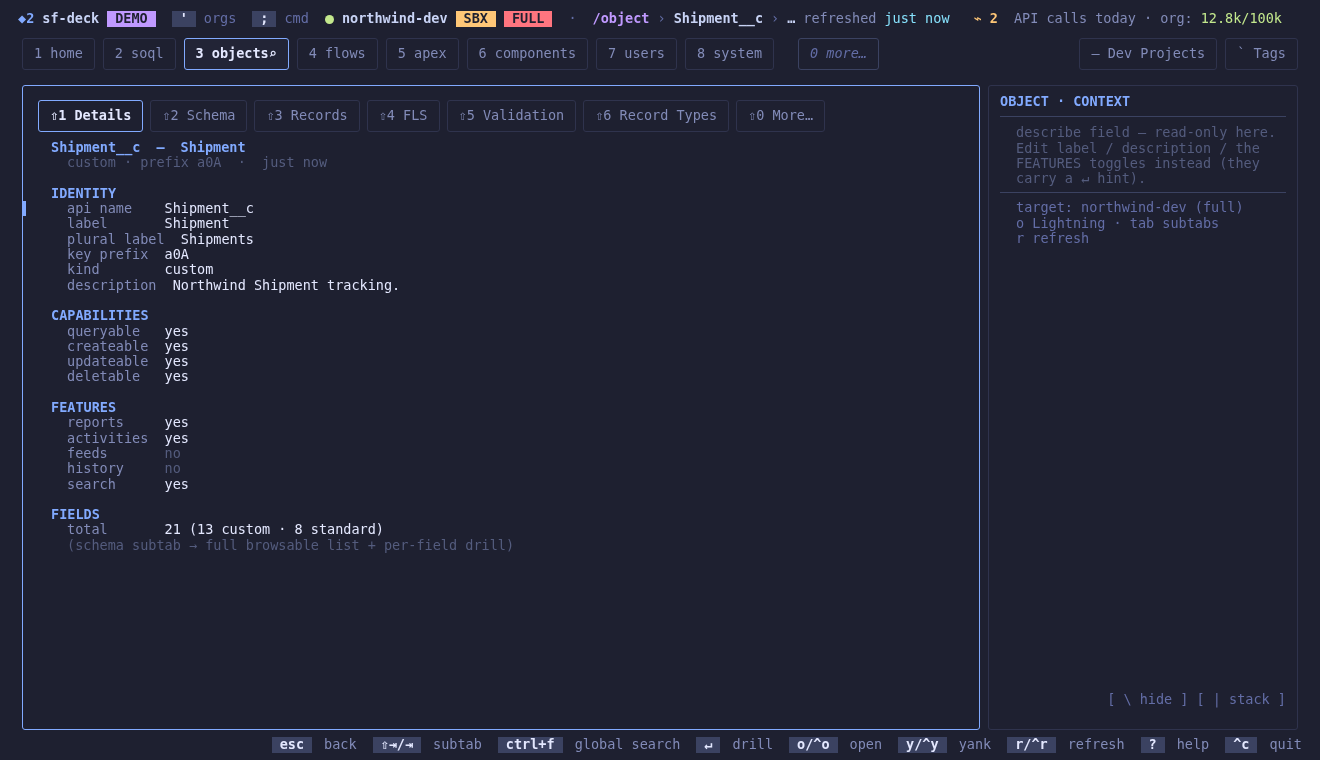 Image resolution: width=1320 pixels, height=760 pixels. Describe the element at coordinates (217, 239) in the screenshot. I see `field-value: Shipments` at that location.